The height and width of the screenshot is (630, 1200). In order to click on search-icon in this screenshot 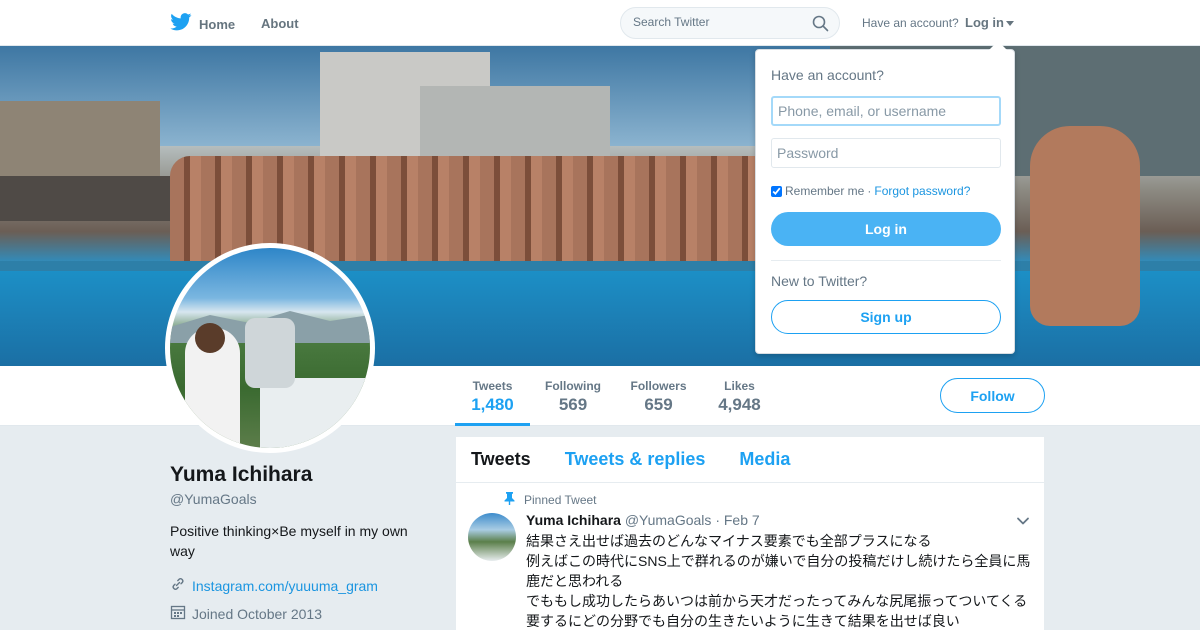, I will do `click(820, 26)`.